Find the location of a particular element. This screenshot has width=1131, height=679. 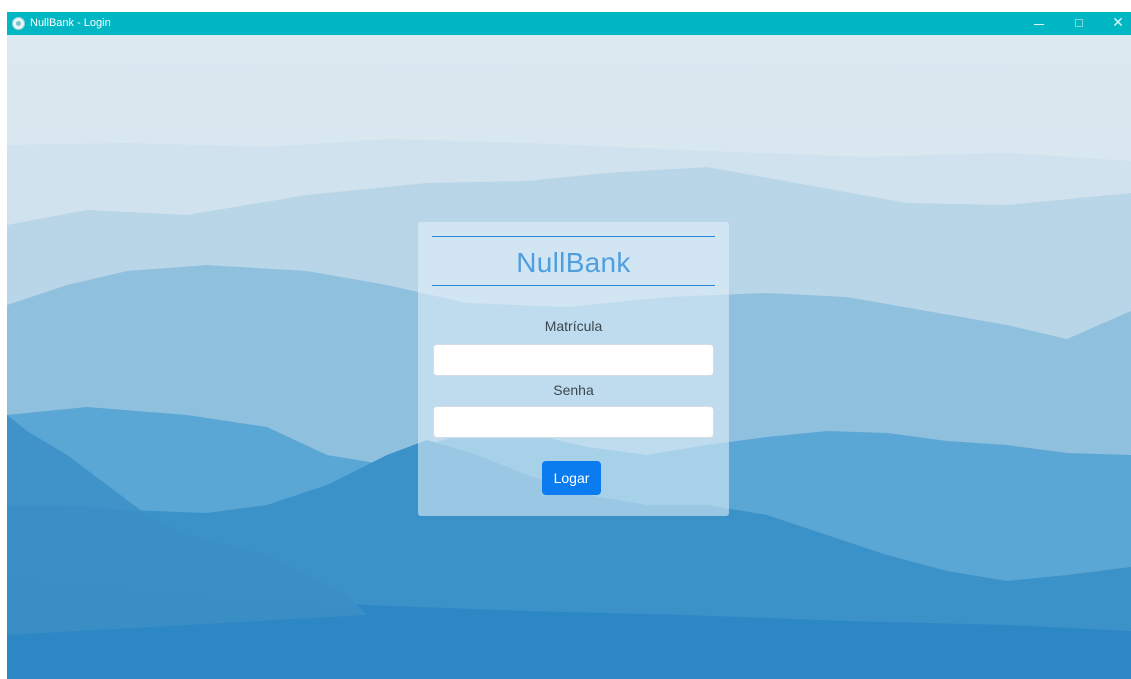

app-icon is located at coordinates (18, 23).